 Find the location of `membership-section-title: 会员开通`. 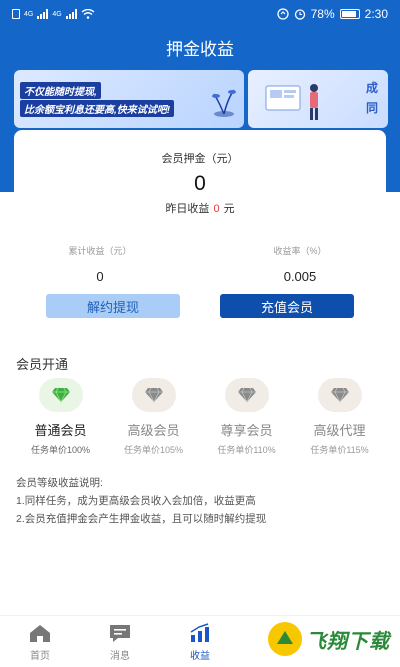

membership-section-title: 会员开通 is located at coordinates (42, 364).